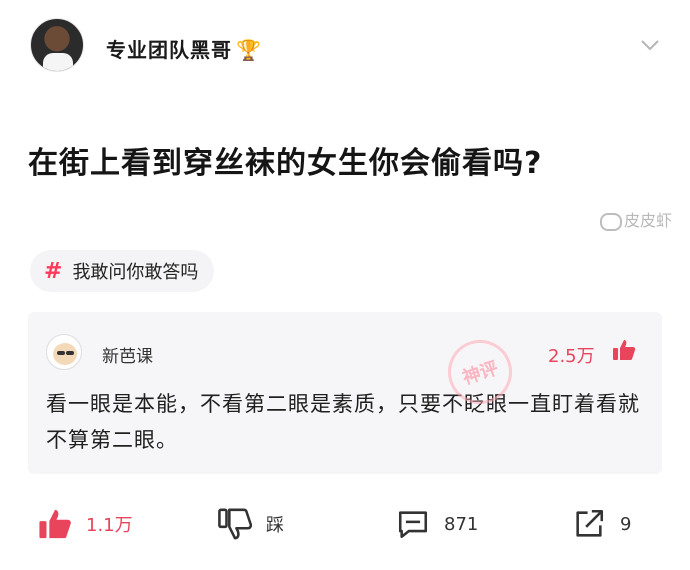 This screenshot has width=690, height=570. What do you see at coordinates (57, 45) in the screenshot?
I see `author-avatar` at bounding box center [57, 45].